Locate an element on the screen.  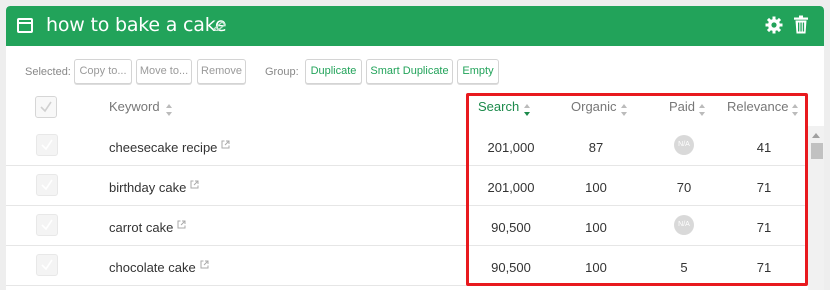
table-header: Keyword Search Organic Paid Relevance is located at coordinates (415, 110).